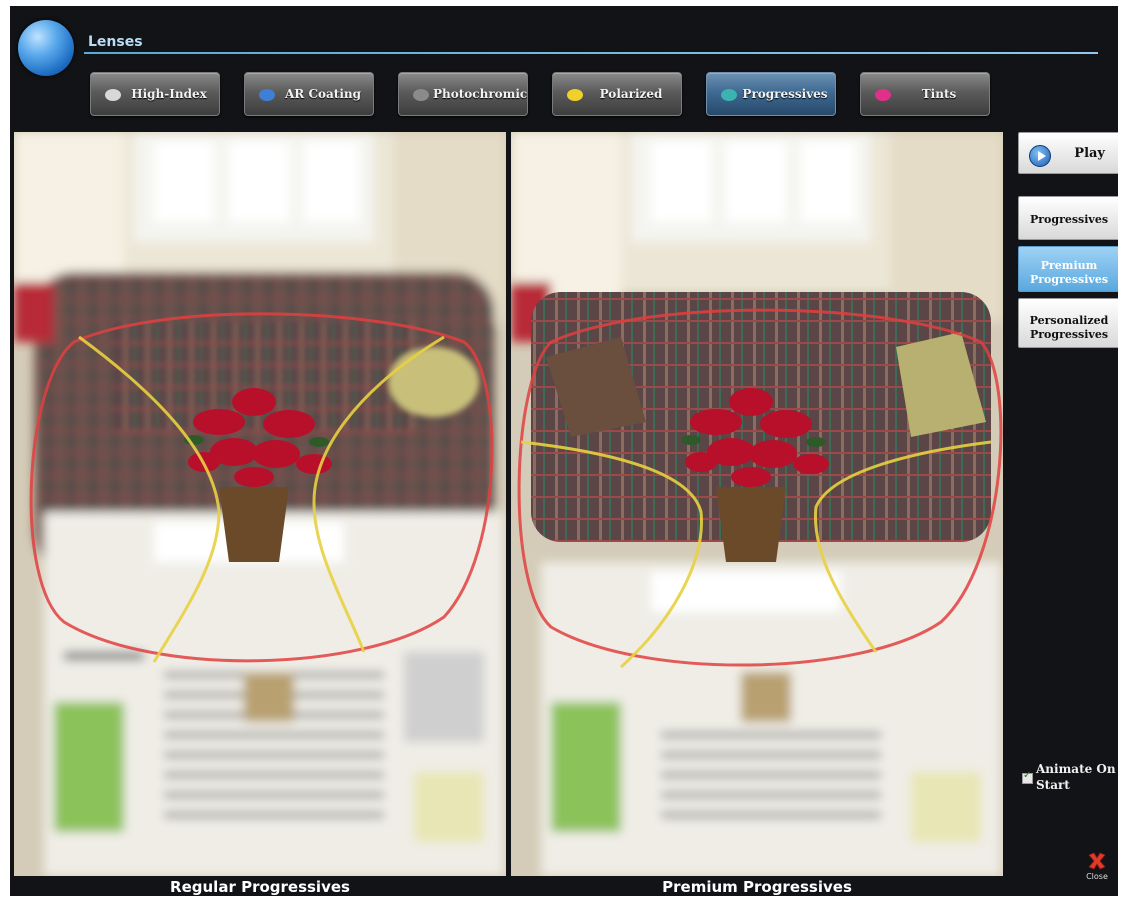  What do you see at coordinates (113, 95) in the screenshot?
I see `high-index-icon` at bounding box center [113, 95].